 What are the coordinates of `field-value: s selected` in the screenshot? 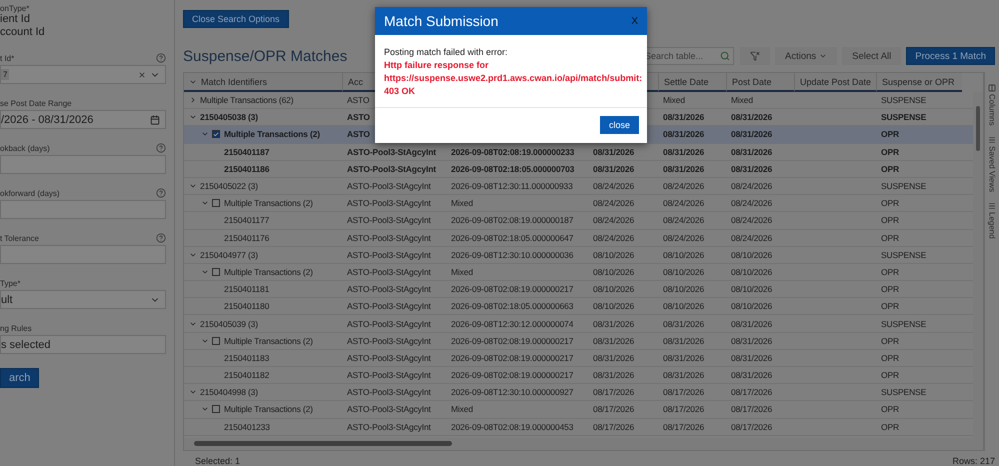 It's located at (26, 344).